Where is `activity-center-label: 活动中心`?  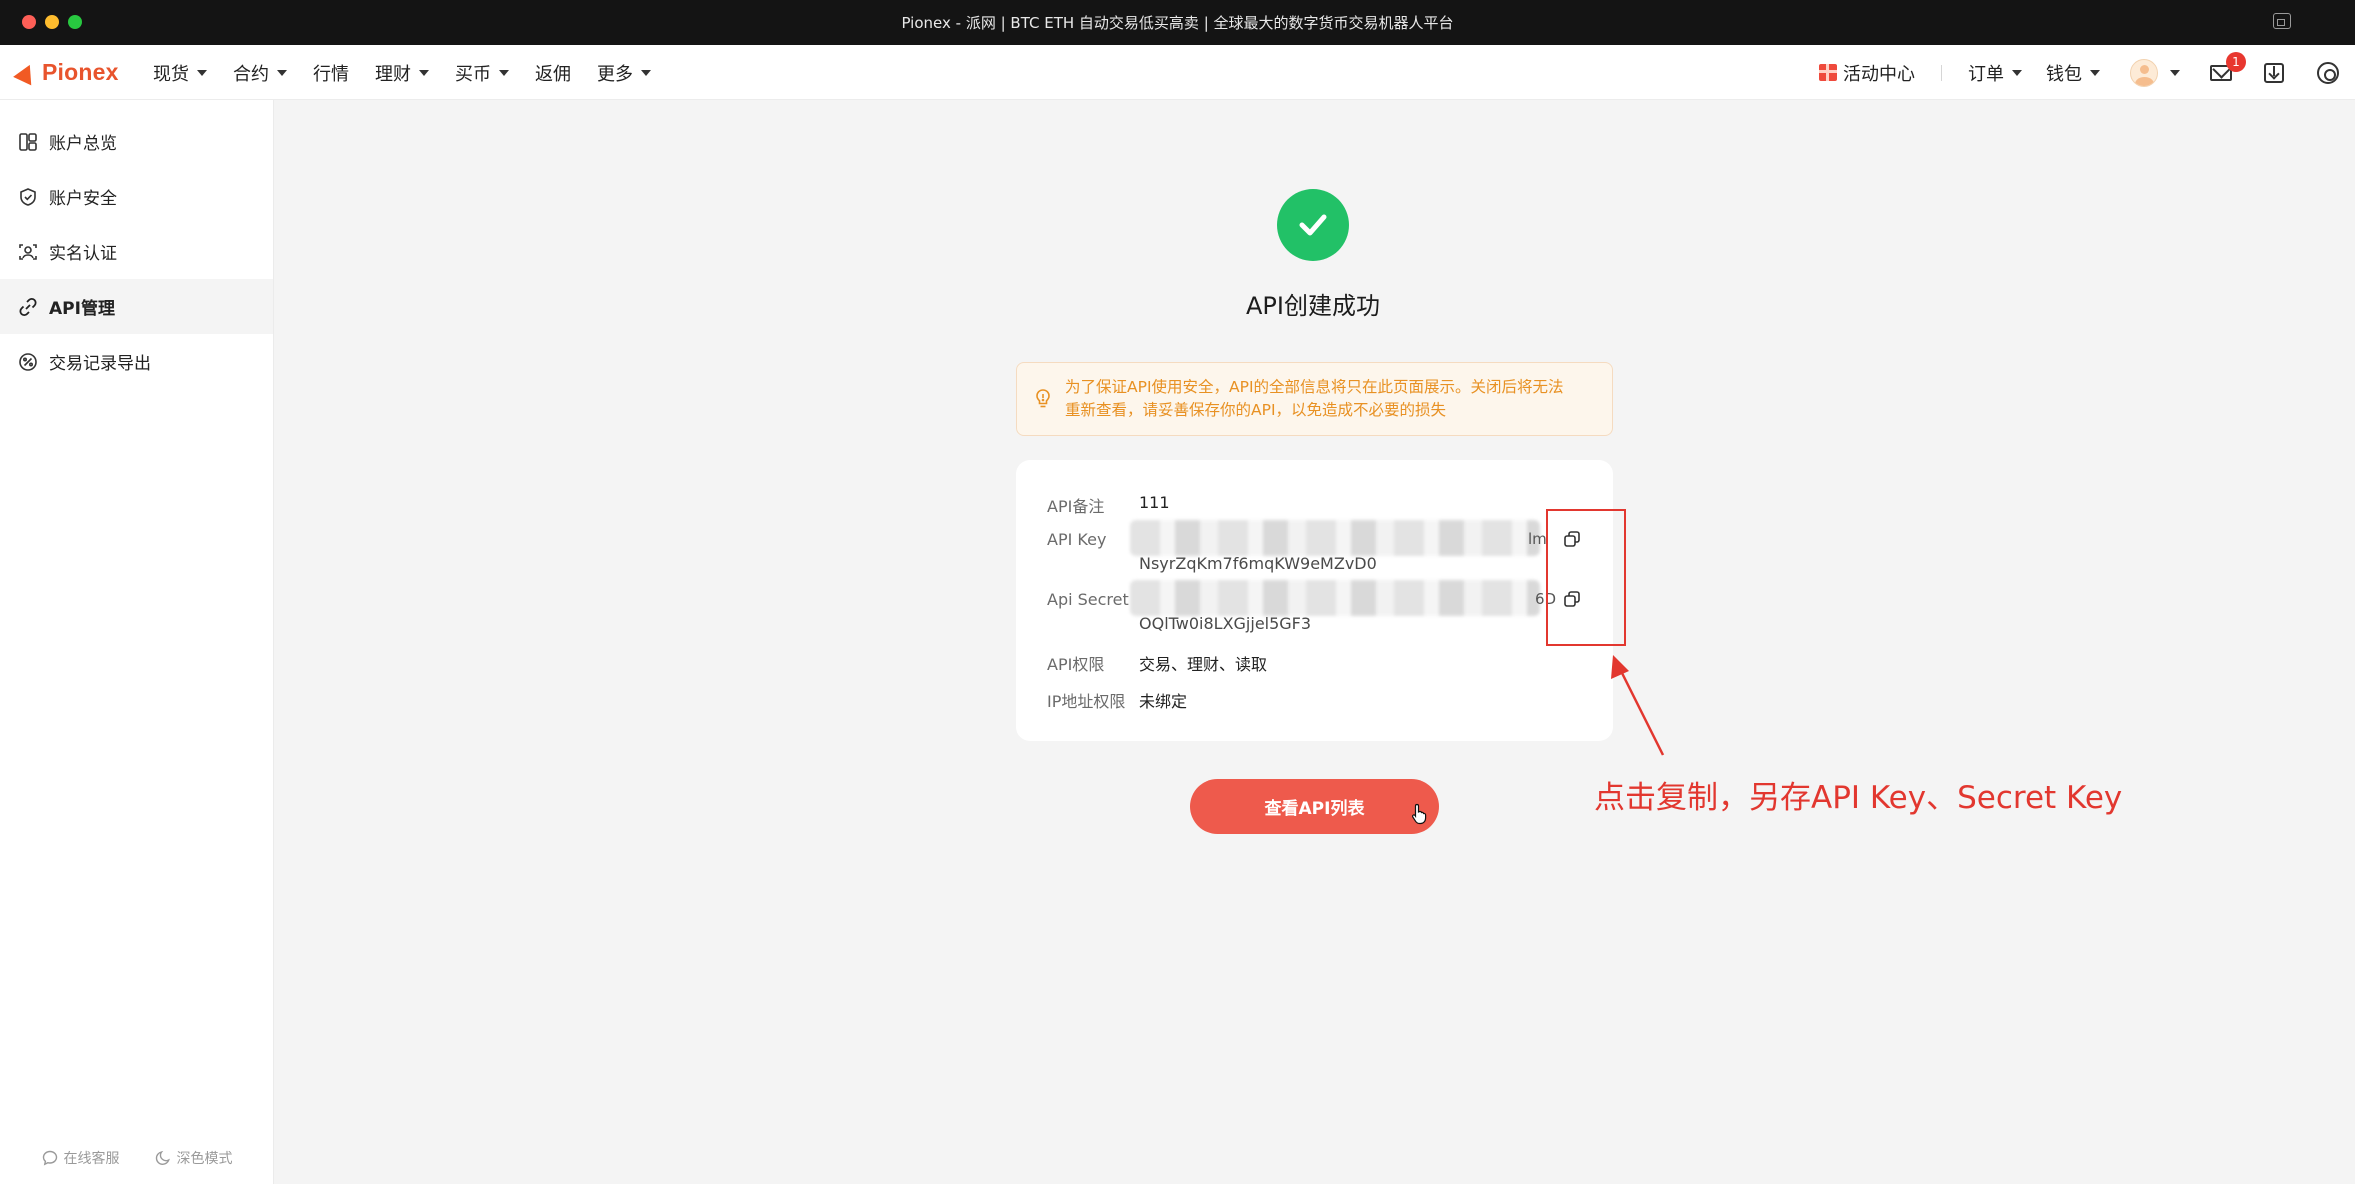 activity-center-label: 活动中心 is located at coordinates (1879, 74).